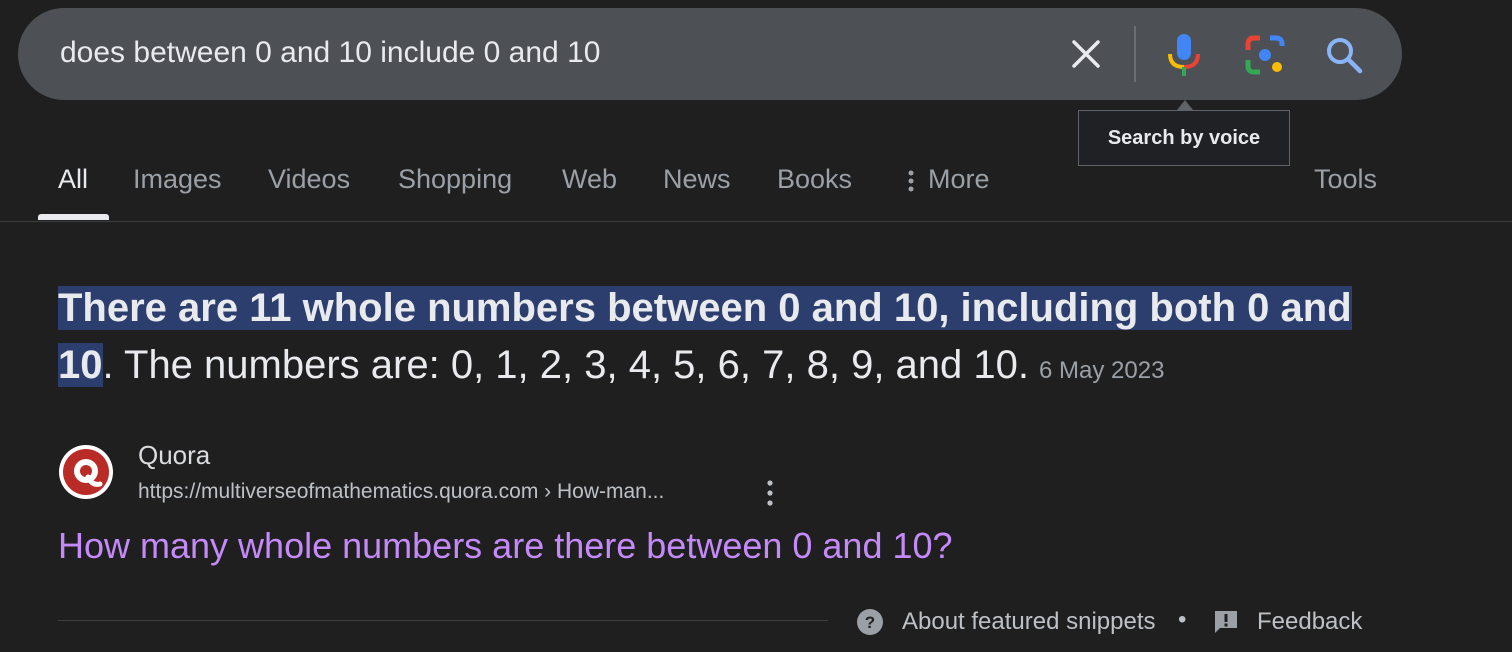 The width and height of the screenshot is (1512, 652). Describe the element at coordinates (1309, 622) in the screenshot. I see `feedback-link: Feedback` at that location.